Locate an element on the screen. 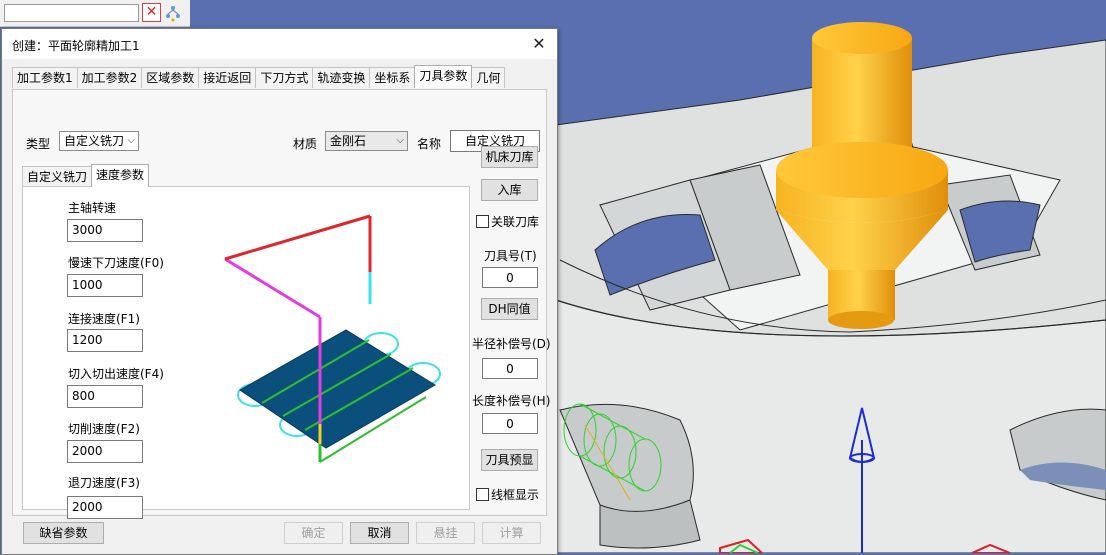 Image resolution: width=1106 pixels, height=555 pixels. material-label: 材质 is located at coordinates (305, 144).